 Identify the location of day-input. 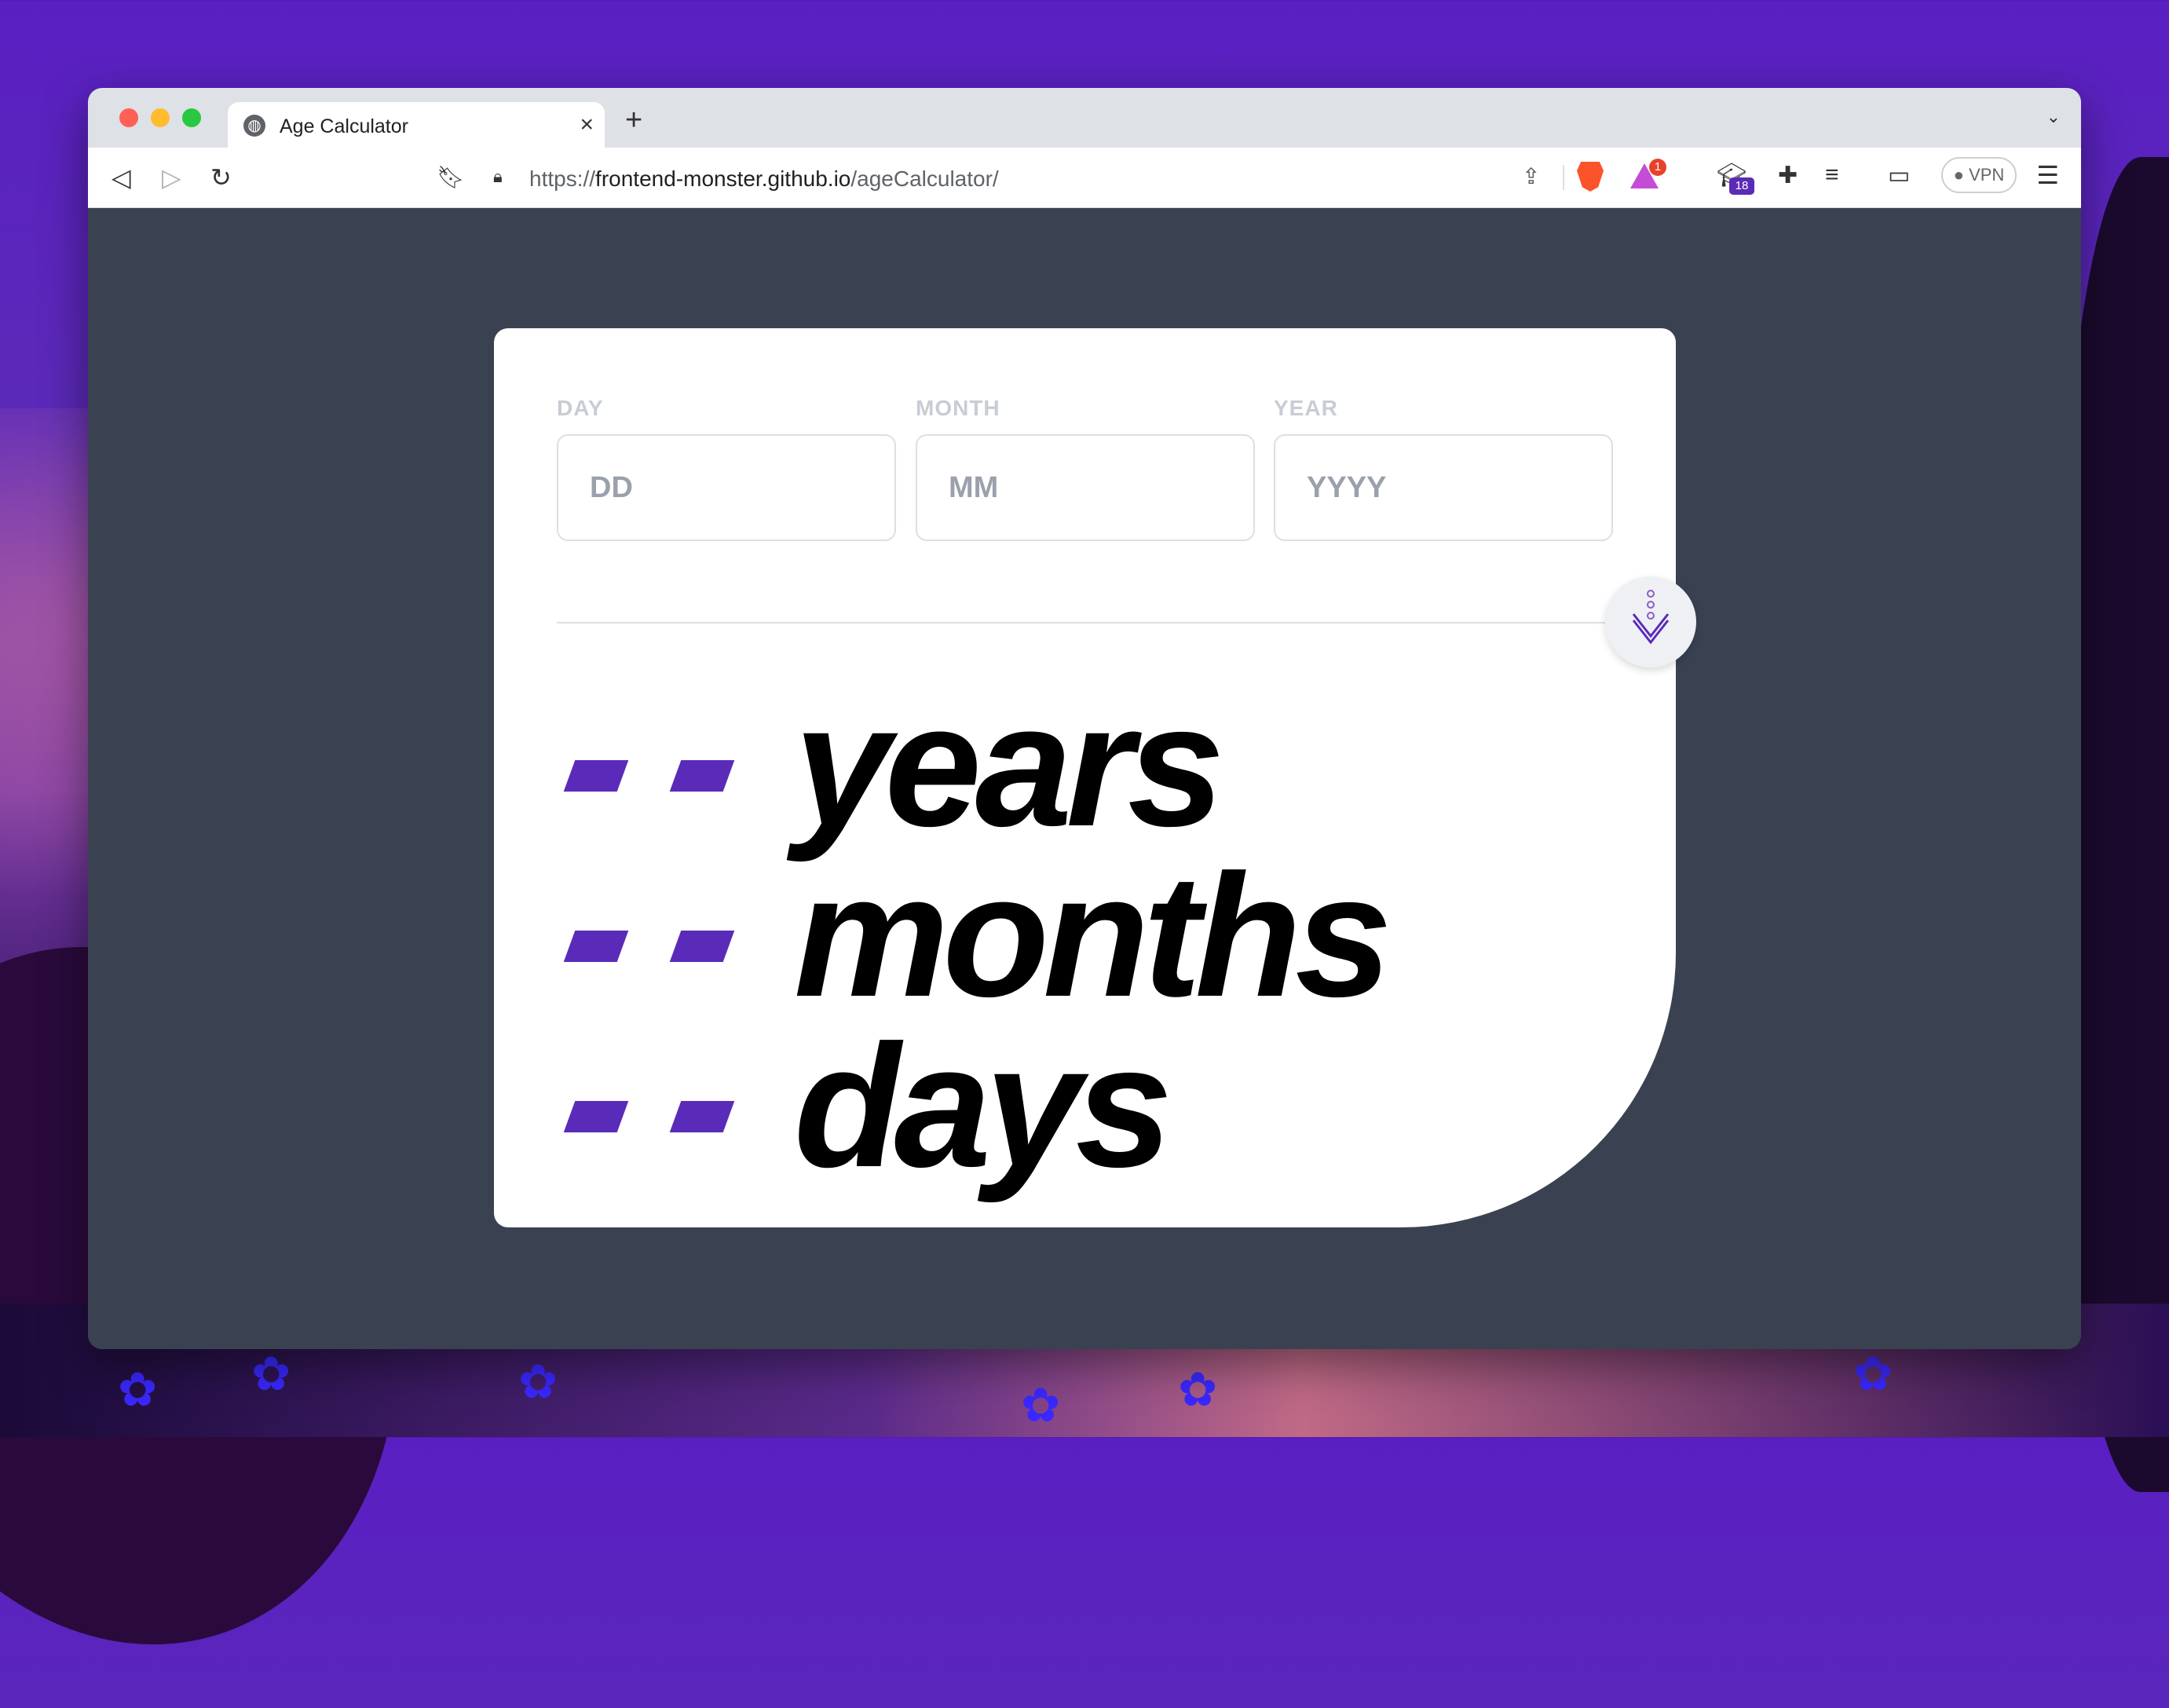
(726, 487).